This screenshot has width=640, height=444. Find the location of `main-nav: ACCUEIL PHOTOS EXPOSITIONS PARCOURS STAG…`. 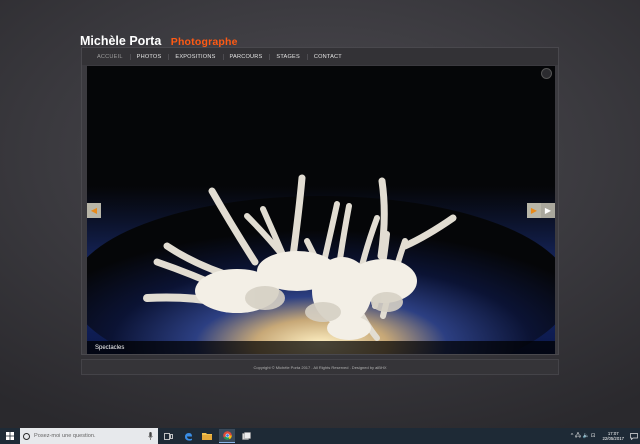

main-nav: ACCUEIL PHOTOS EXPOSITIONS PARCOURS STAG… is located at coordinates (320, 56).